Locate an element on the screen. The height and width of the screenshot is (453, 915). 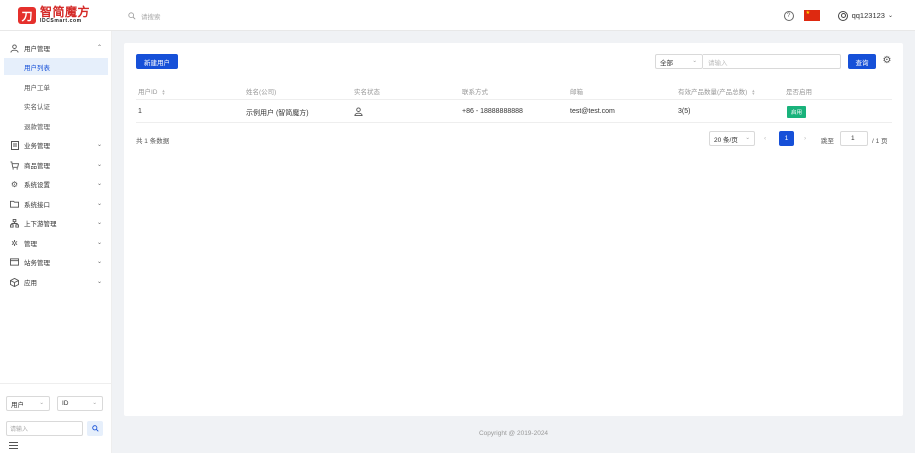
status-badge: 启用 is located at coordinates (797, 112).